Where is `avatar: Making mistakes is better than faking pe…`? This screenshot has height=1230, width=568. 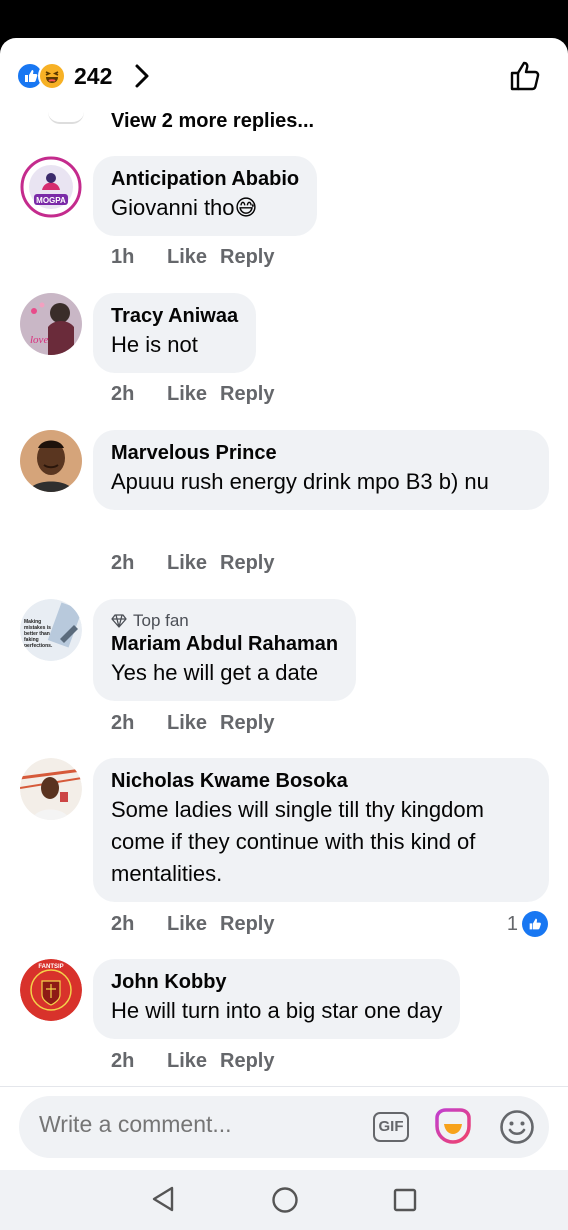
avatar: Making mistakes is better than faking pe… is located at coordinates (51, 630).